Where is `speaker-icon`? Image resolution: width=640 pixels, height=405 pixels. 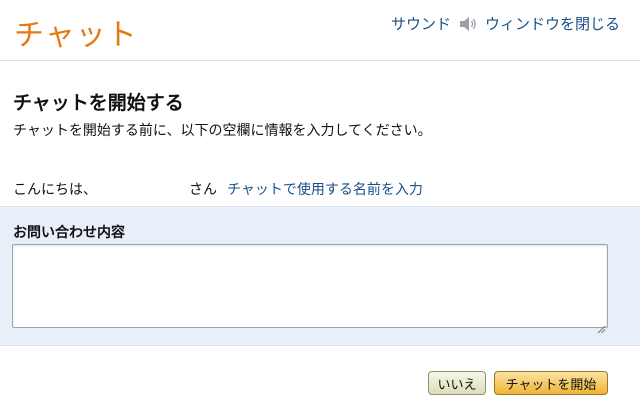
speaker-icon is located at coordinates (468, 24).